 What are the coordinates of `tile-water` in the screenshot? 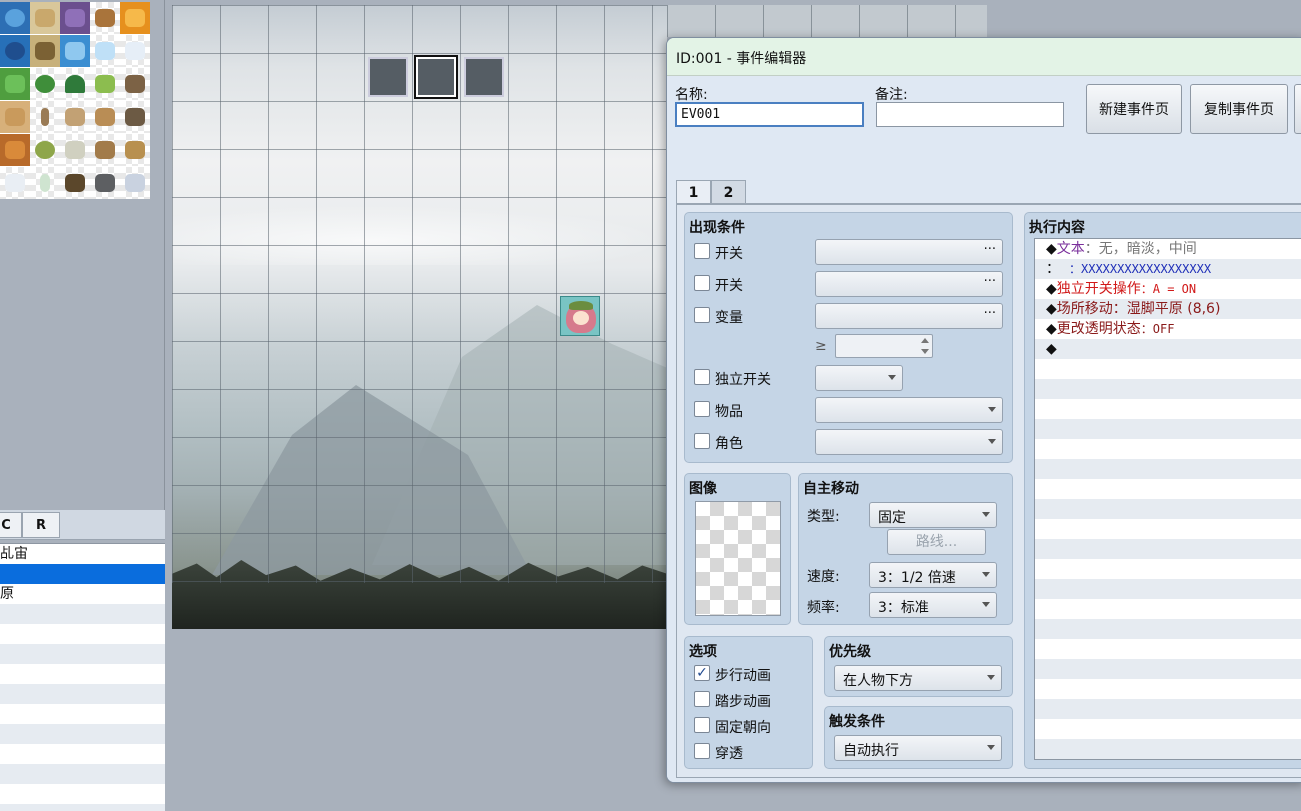 It's located at (15, 18).